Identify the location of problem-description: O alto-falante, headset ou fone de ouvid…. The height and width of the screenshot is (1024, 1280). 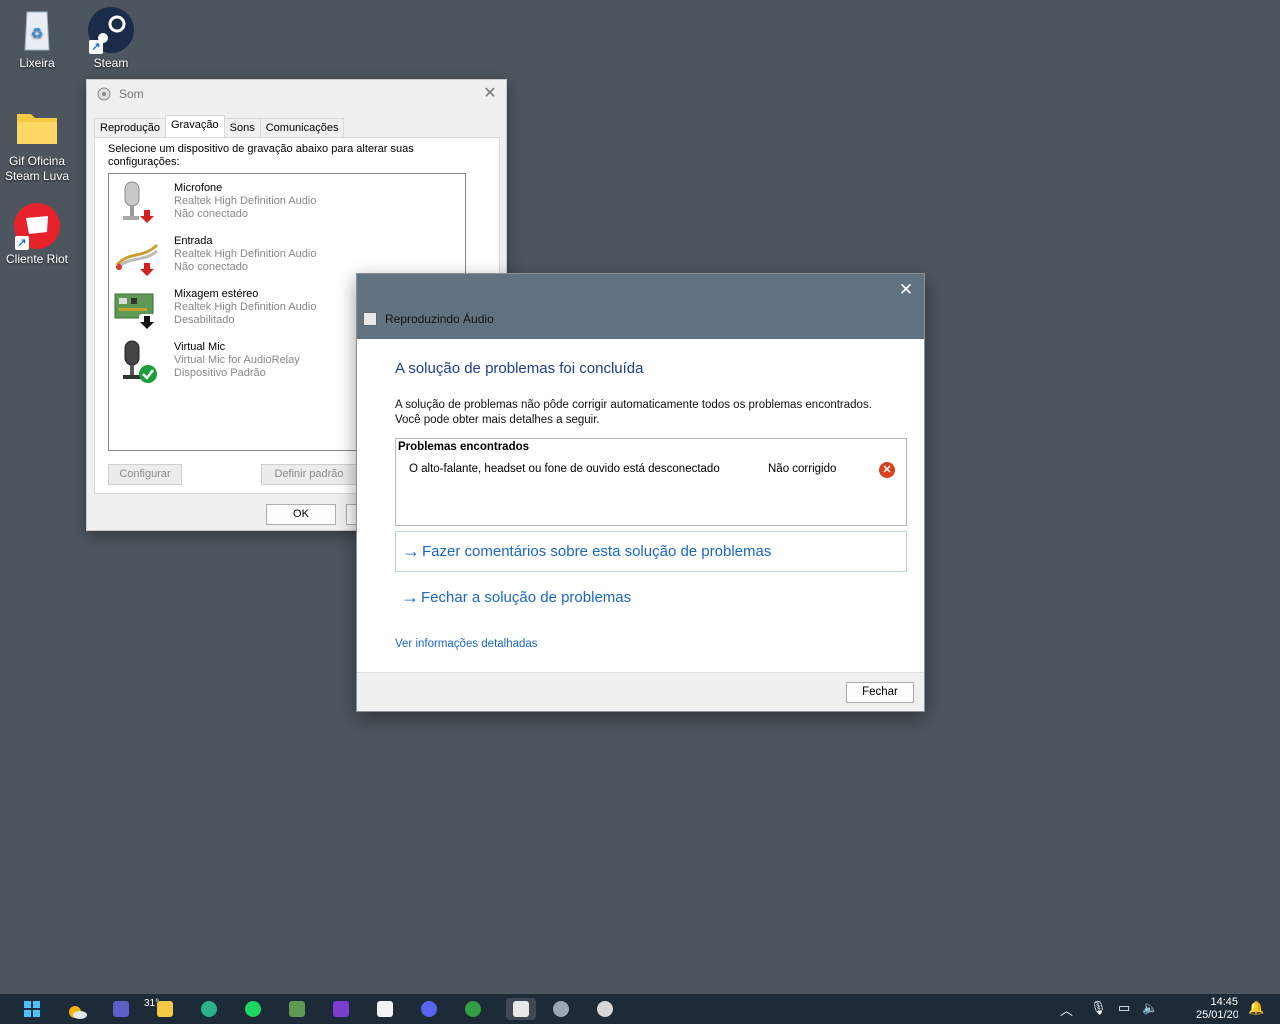
(564, 469).